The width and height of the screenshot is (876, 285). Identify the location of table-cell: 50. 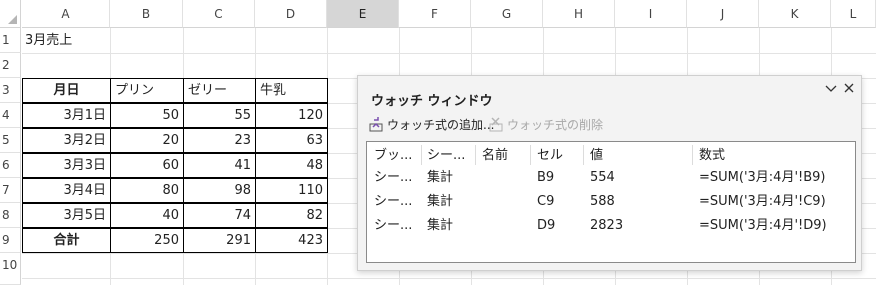
(147, 115).